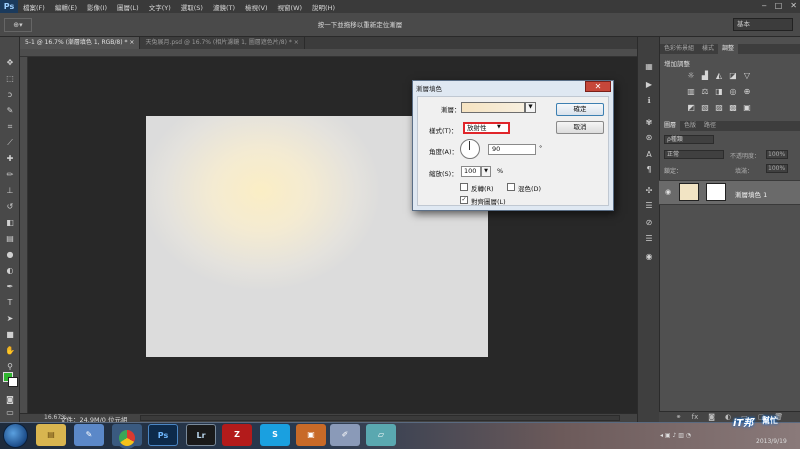 This screenshot has height=449, width=800. Describe the element at coordinates (716, 192) in the screenshot. I see `layer-mask-thumbnail` at that location.